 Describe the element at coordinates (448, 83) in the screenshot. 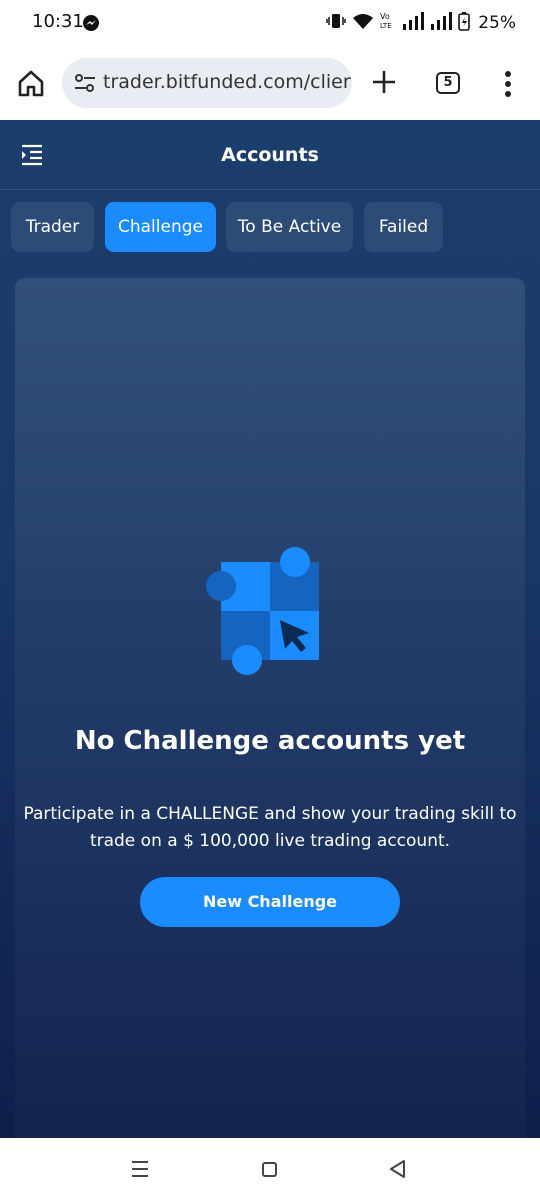

I see `tab-switcher-button: 5` at that location.